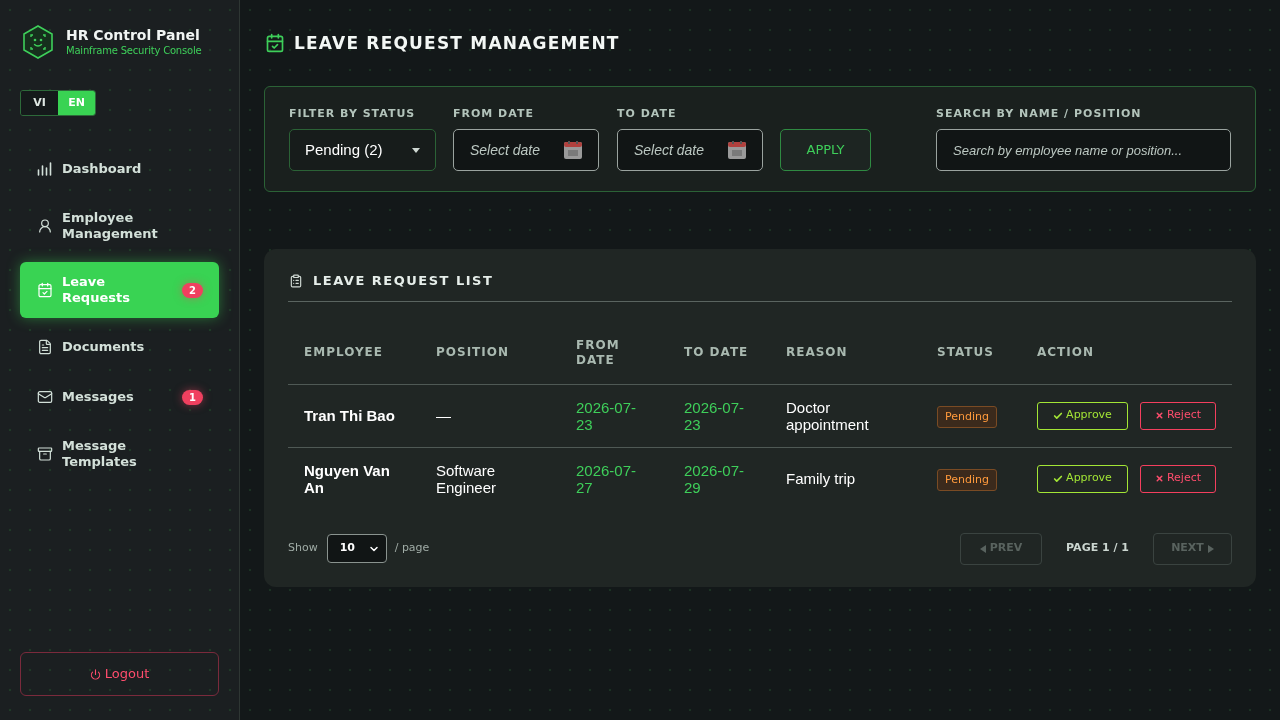  Describe the element at coordinates (717, 353) in the screenshot. I see `column-header: TO DATE` at that location.